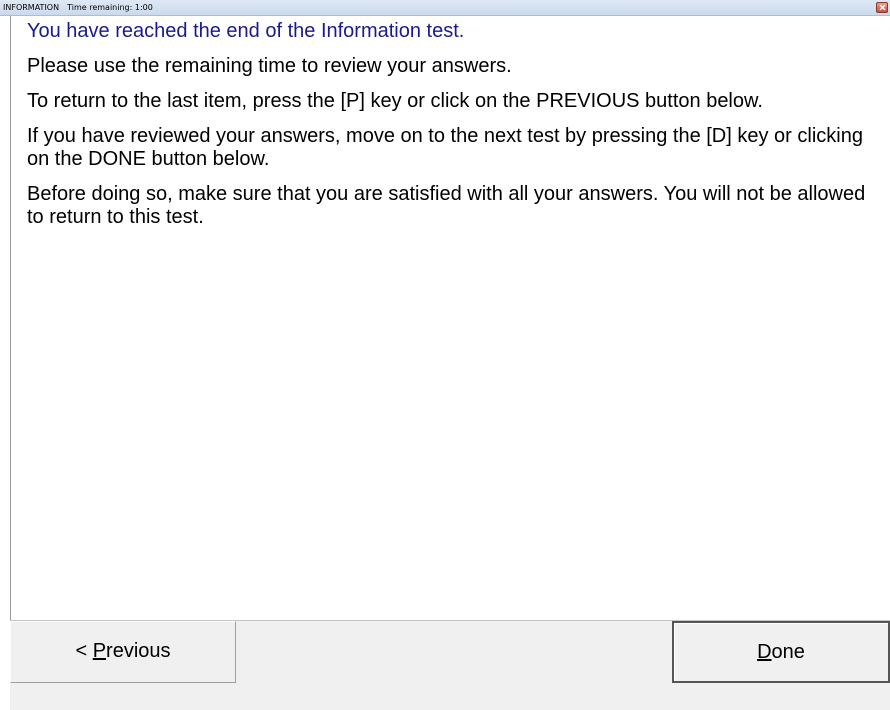 This screenshot has width=890, height=710. I want to click on previous-button: < Previous, so click(123, 652).